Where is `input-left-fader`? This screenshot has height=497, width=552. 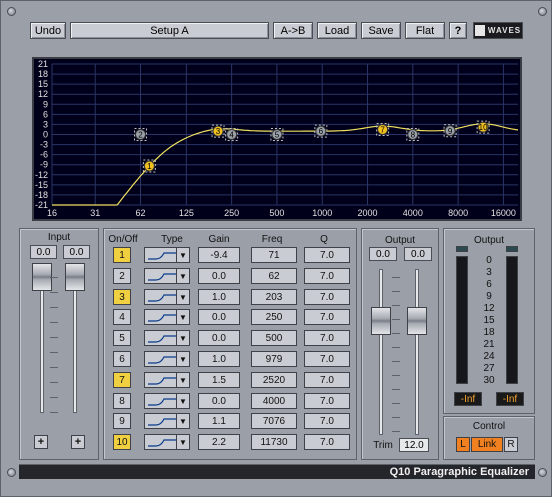
input-left-fader is located at coordinates (42, 277).